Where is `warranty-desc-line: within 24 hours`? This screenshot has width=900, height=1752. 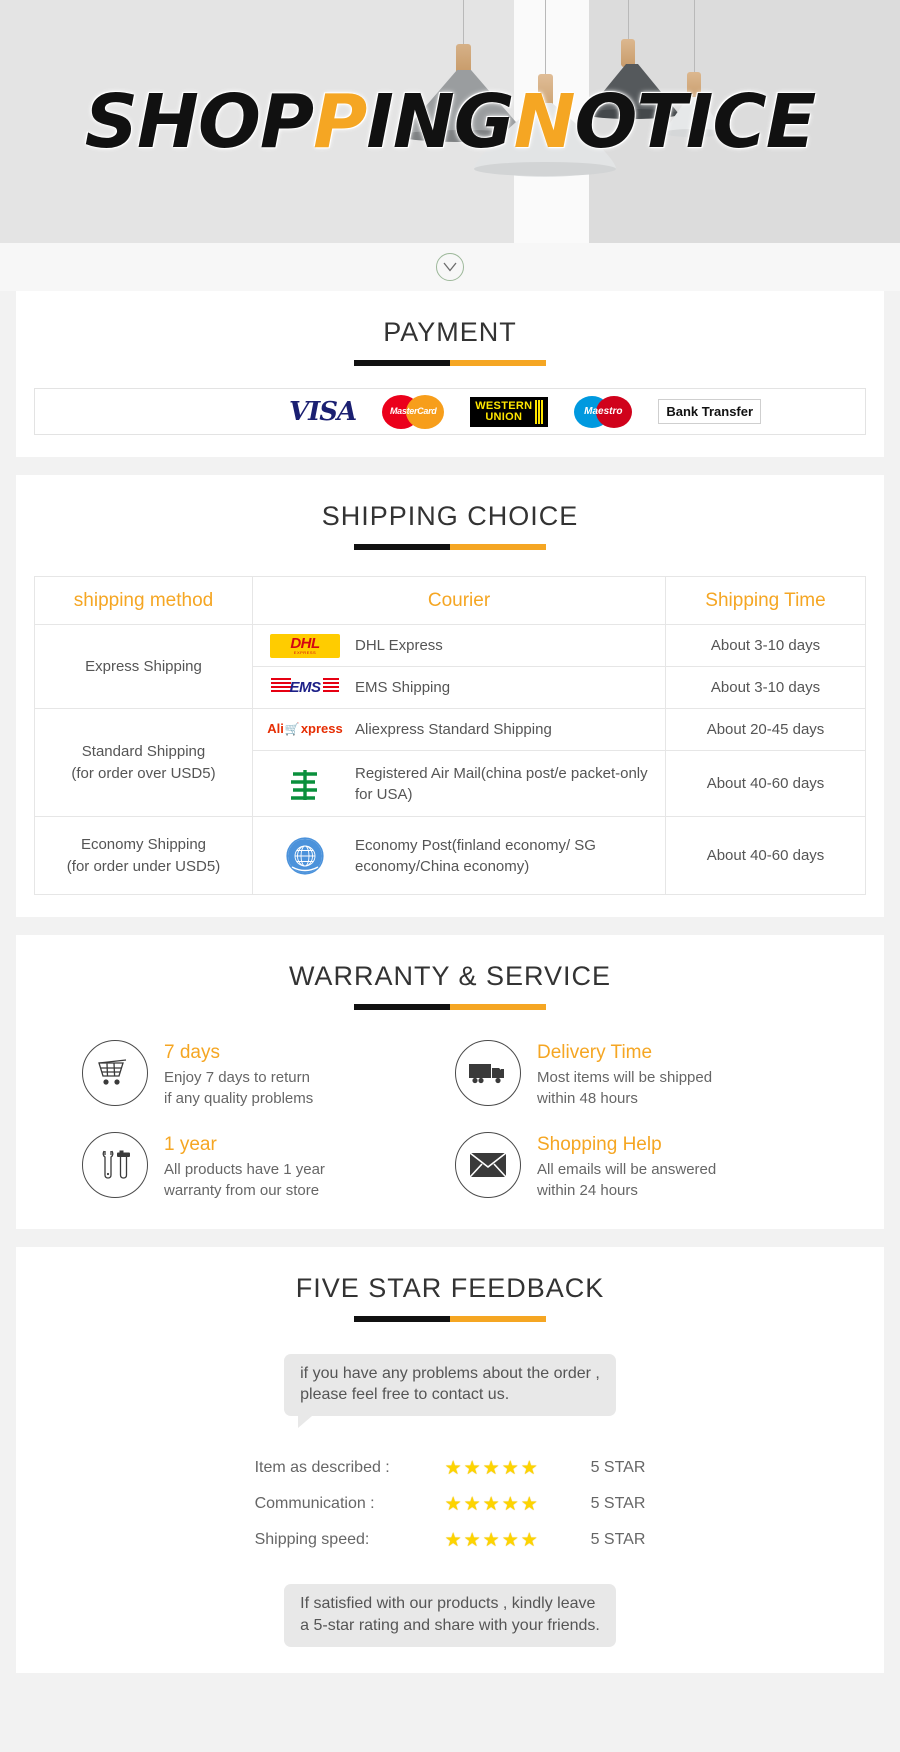
warranty-desc-line: within 24 hours is located at coordinates (587, 1190).